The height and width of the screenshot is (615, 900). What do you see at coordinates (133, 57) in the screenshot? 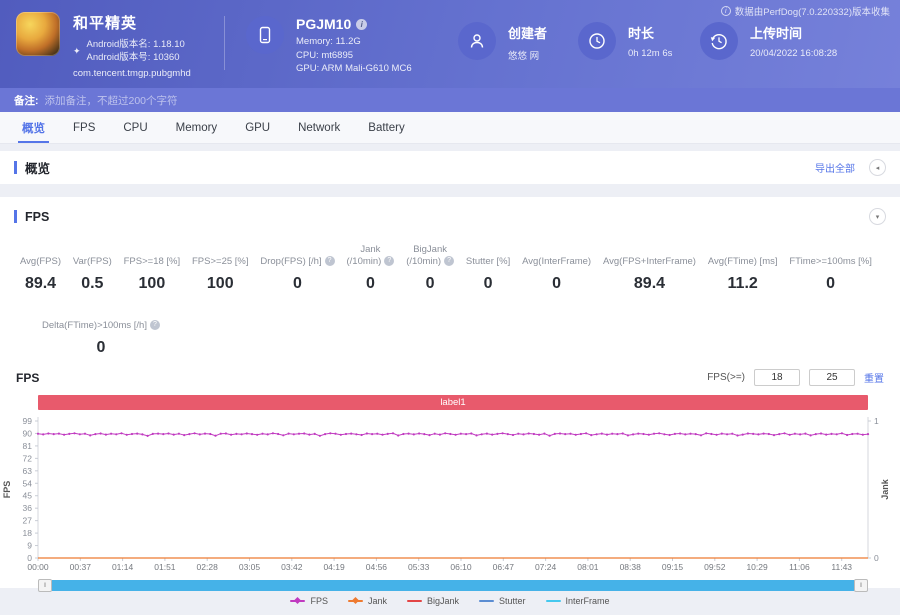
I see `app-version-code: Android版本号: 10360` at bounding box center [133, 57].